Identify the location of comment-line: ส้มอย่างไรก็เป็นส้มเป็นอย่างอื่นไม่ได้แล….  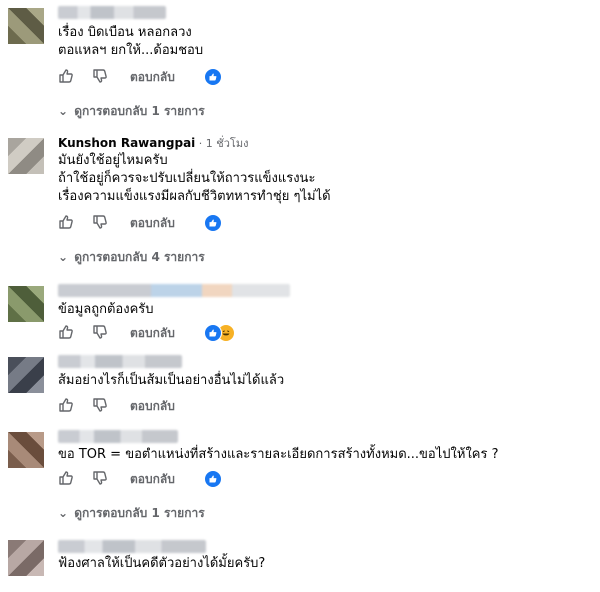
(171, 380).